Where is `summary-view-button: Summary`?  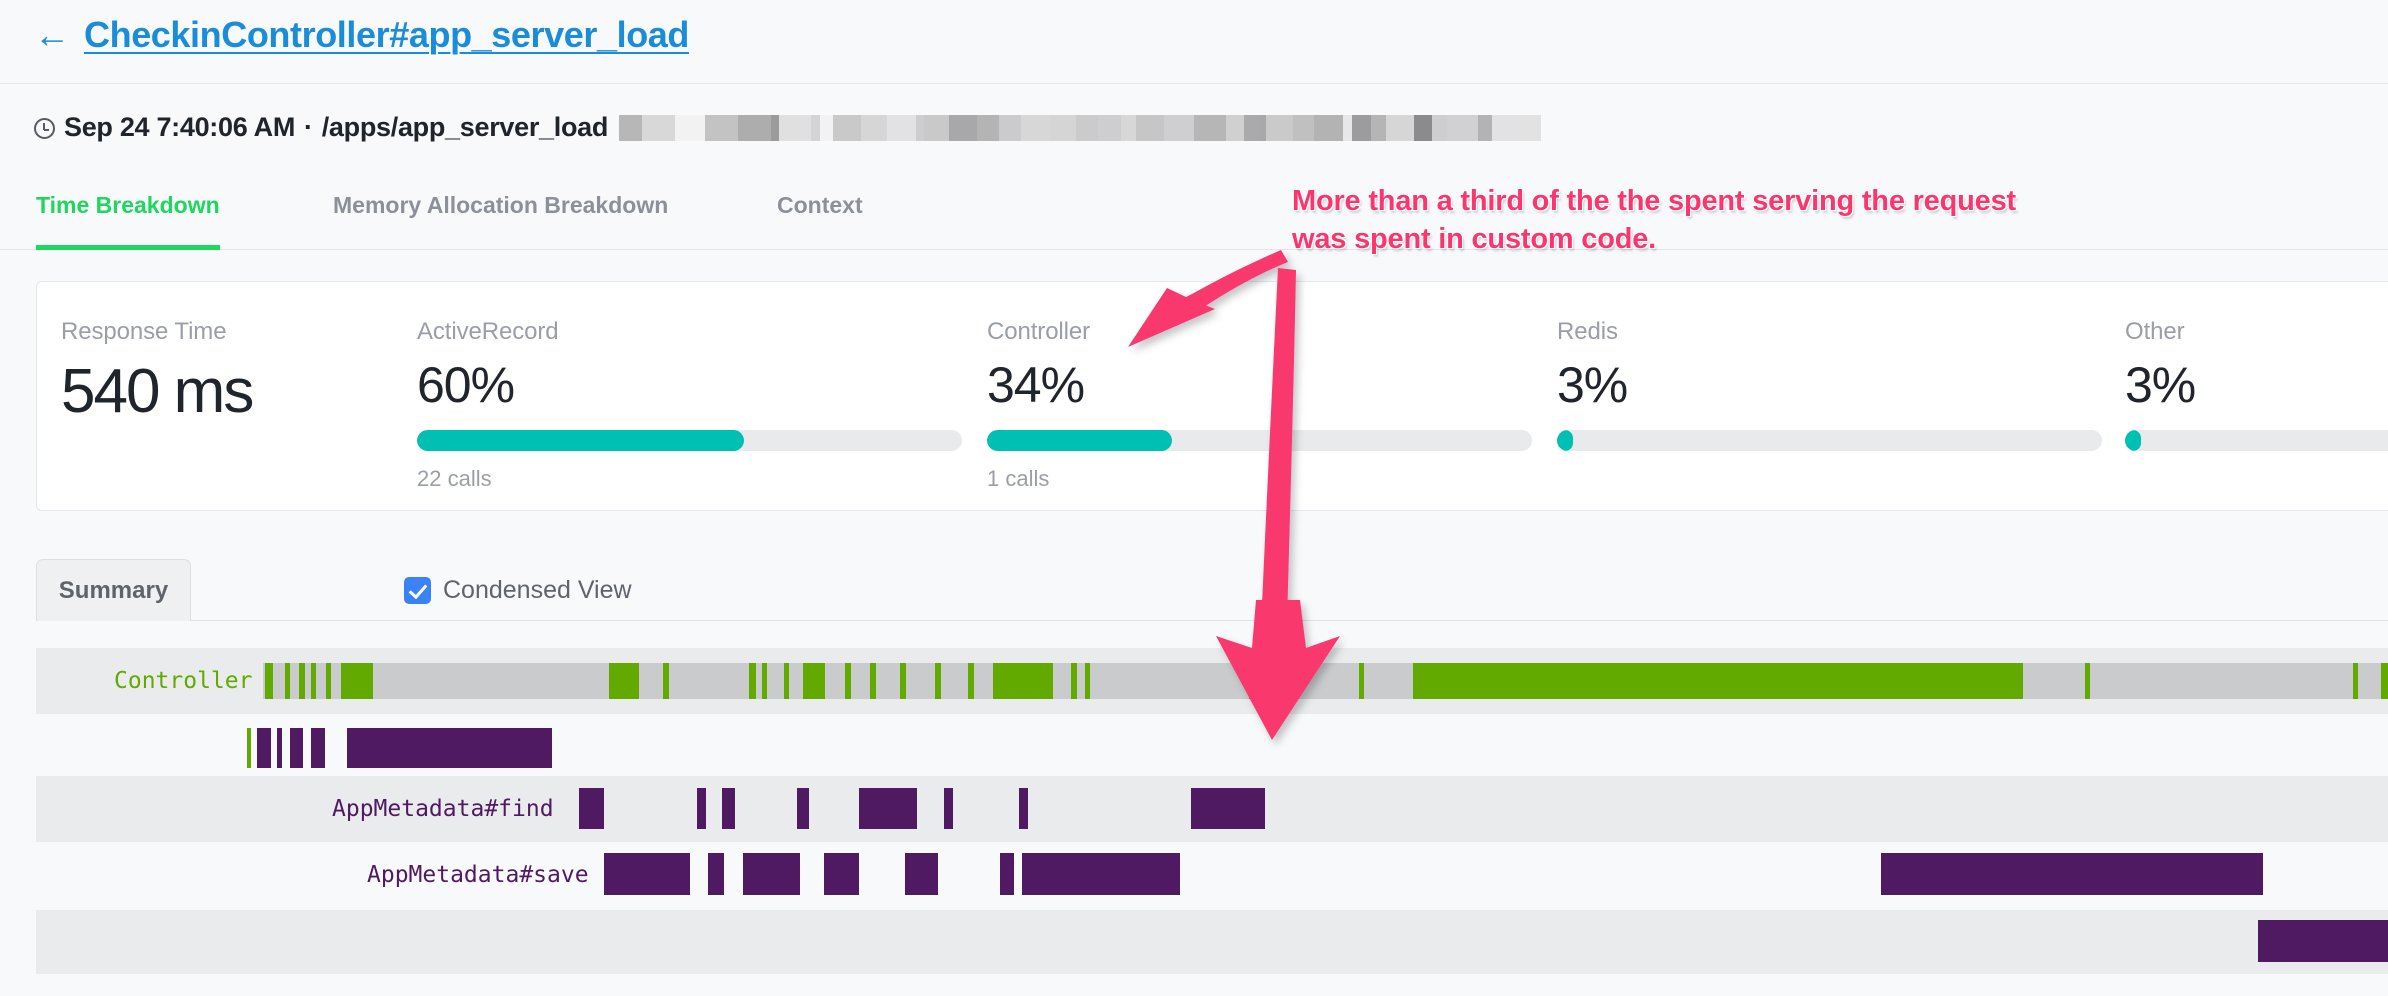 summary-view-button: Summary is located at coordinates (113, 590).